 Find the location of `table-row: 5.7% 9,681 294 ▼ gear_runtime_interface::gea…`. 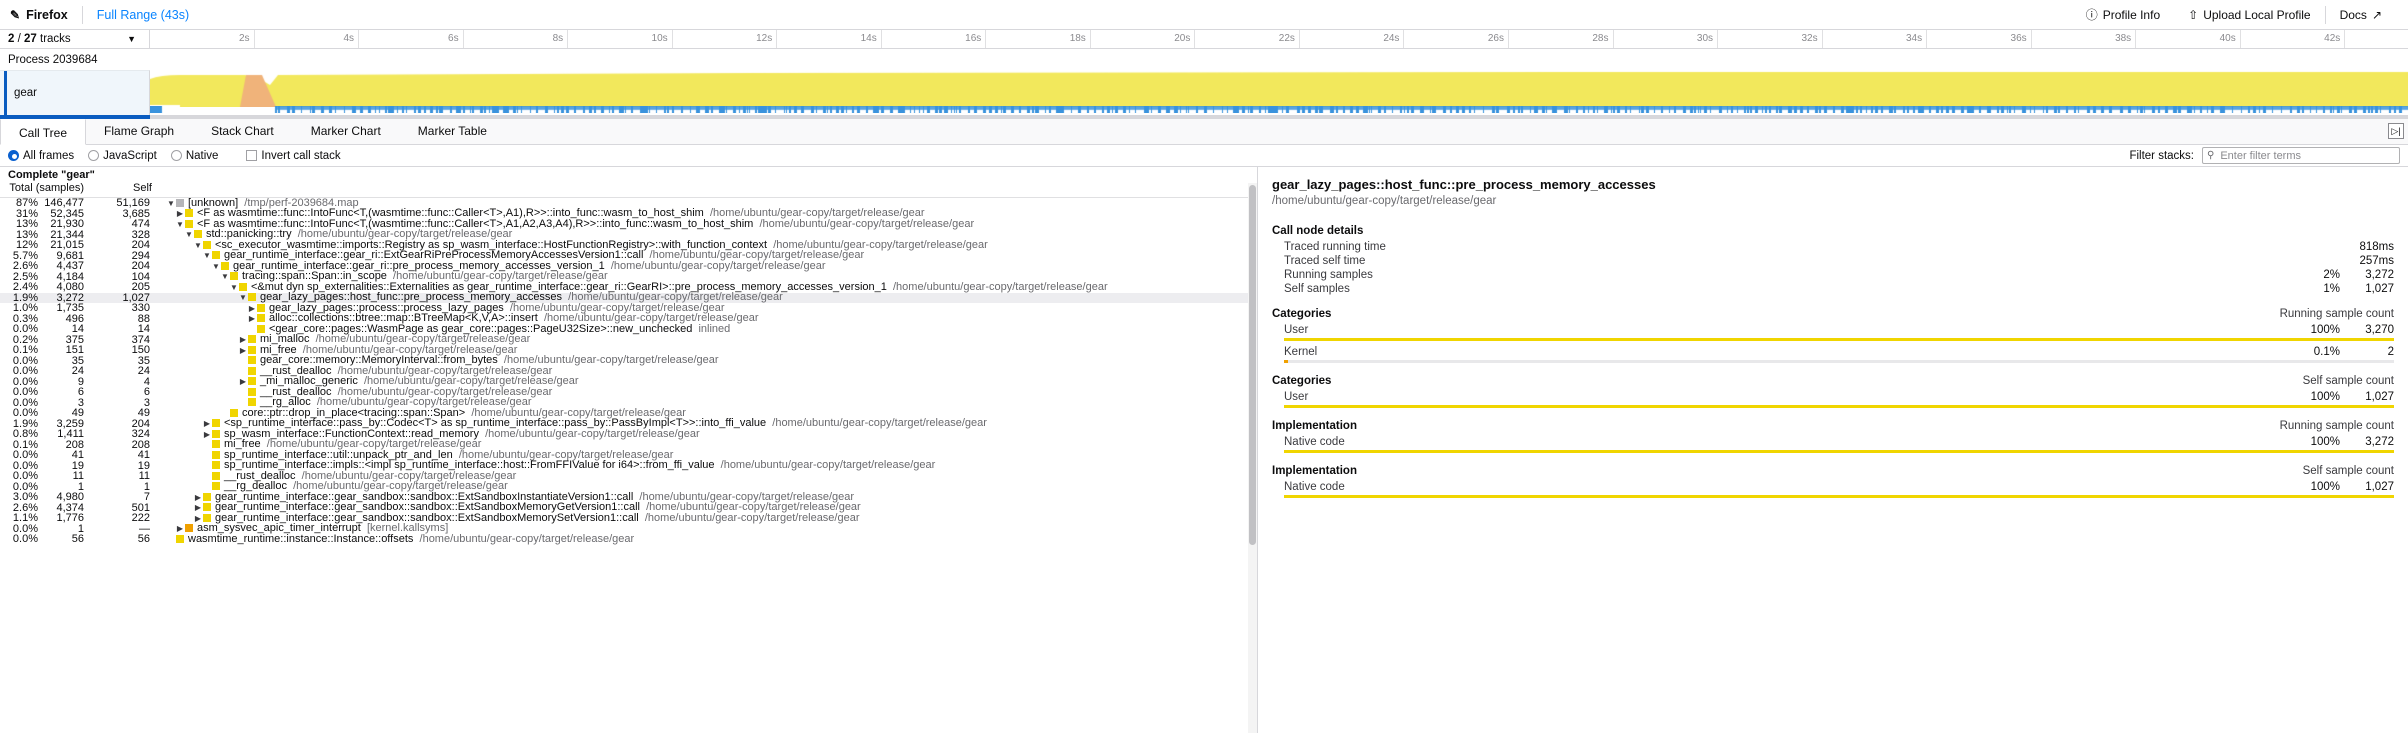

table-row: 5.7% 9,681 294 ▼ gear_runtime_interface::gea… is located at coordinates (628, 256).